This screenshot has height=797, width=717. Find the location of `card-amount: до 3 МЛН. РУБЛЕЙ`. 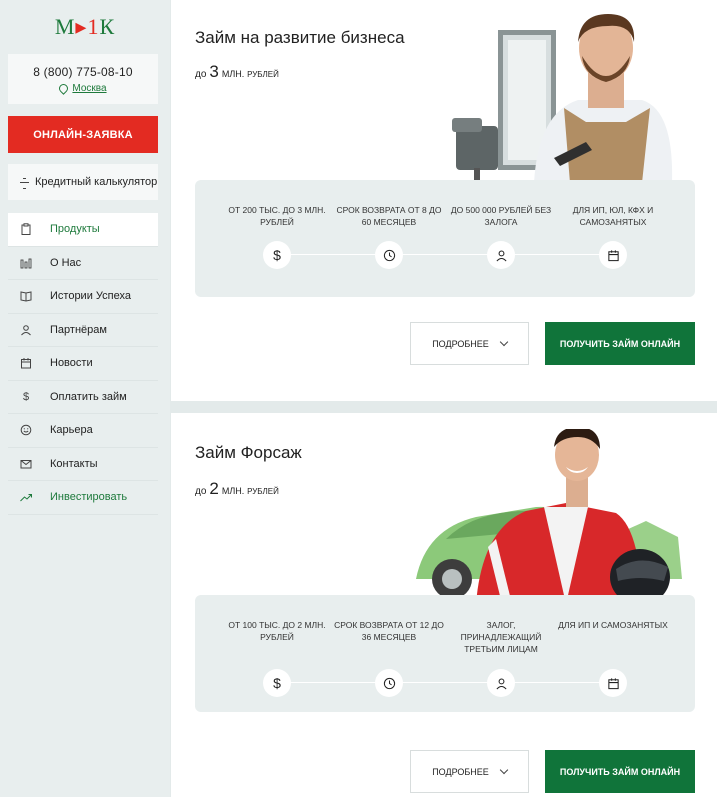

card-amount: до 3 МЛН. РУБЛЕЙ is located at coordinates (237, 71).